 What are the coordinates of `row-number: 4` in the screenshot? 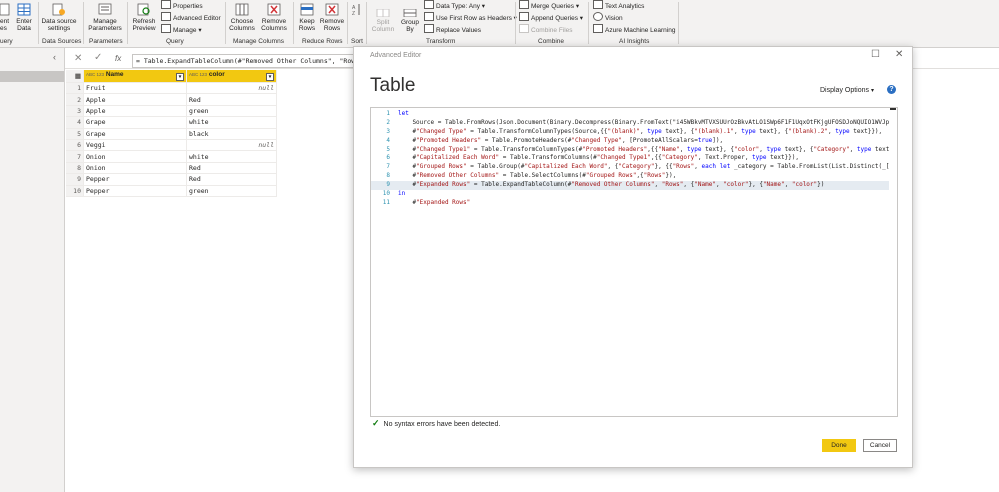 It's located at (75, 122).